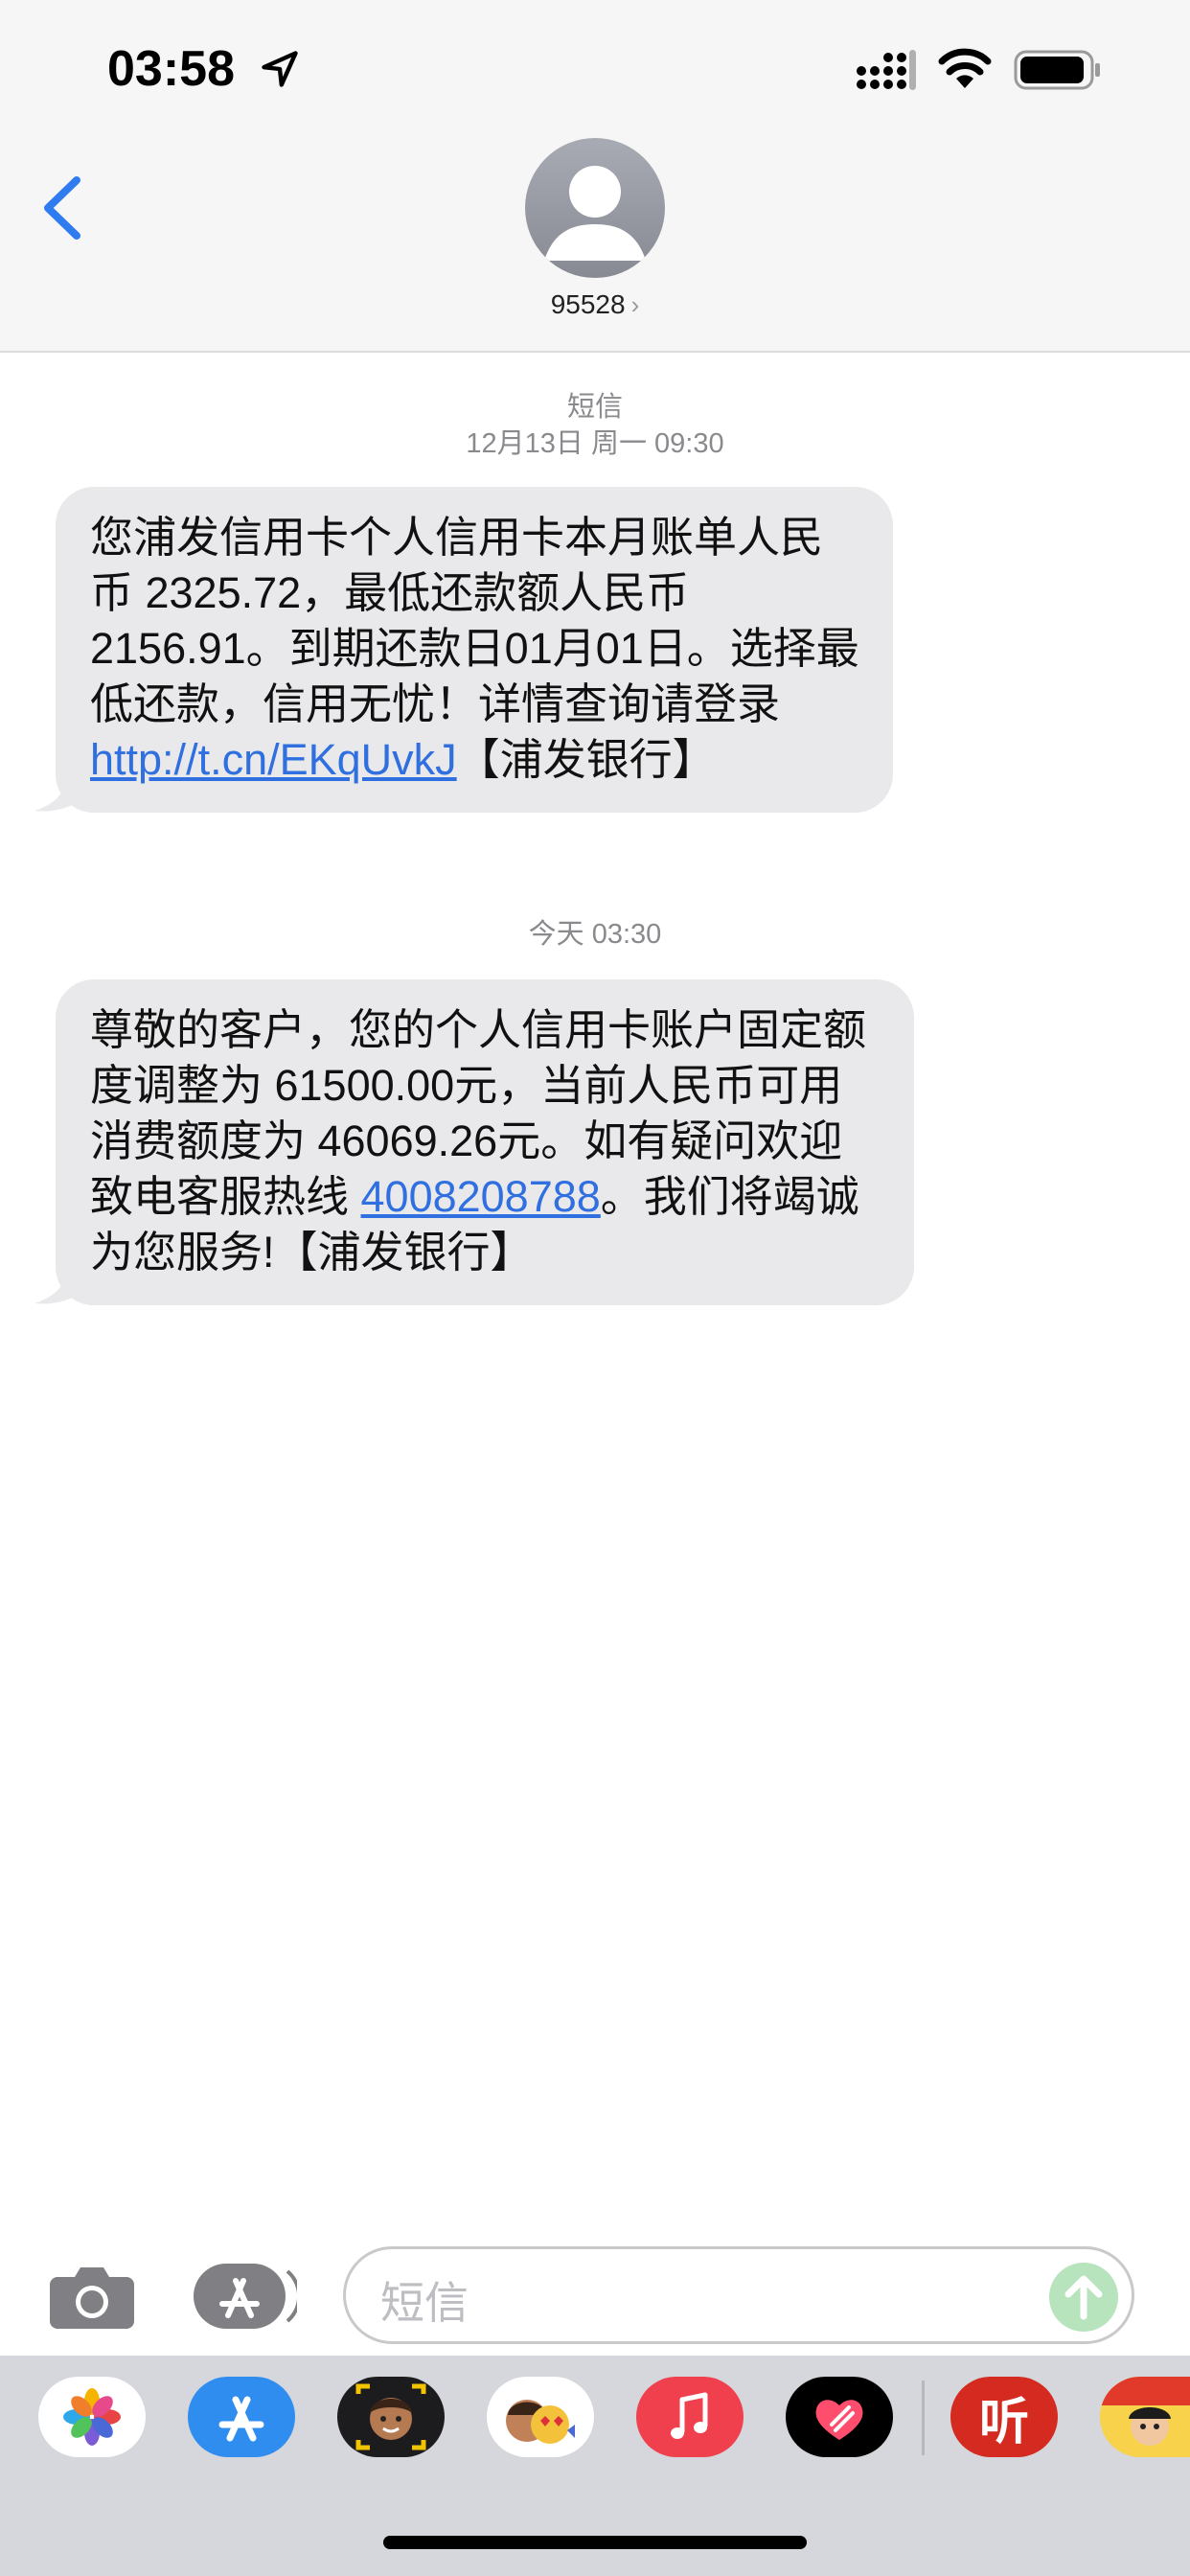  I want to click on message-input-placeholder: 短信, so click(425, 2303).